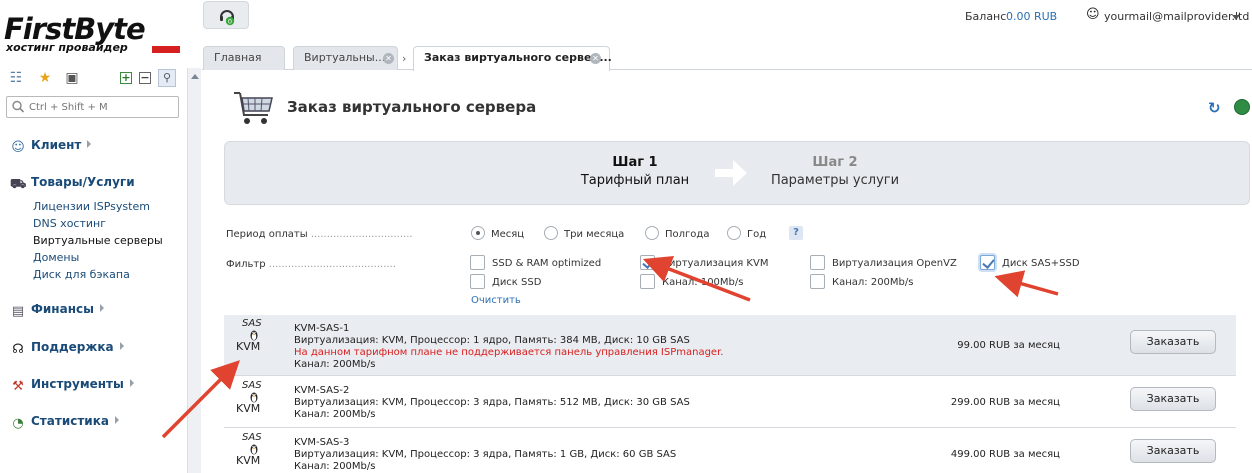 Image resolution: width=1252 pixels, height=473 pixels. Describe the element at coordinates (796, 233) in the screenshot. I see `help-icon: ?` at that location.